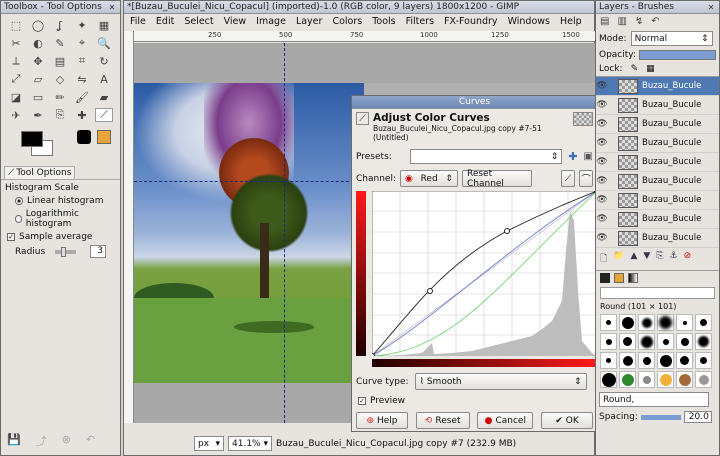  Describe the element at coordinates (383, 21) in the screenshot. I see `menu-tools: Tools` at that location.